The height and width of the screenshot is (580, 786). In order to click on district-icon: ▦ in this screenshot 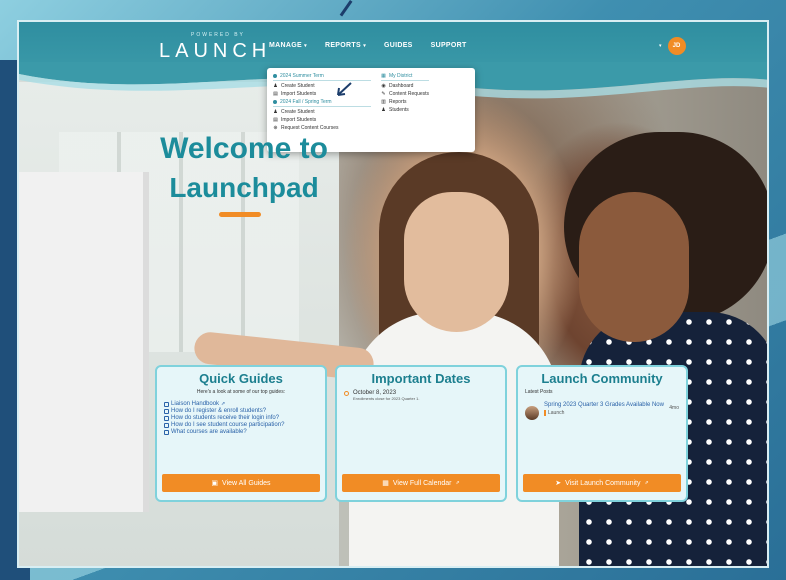, I will do `click(383, 75)`.